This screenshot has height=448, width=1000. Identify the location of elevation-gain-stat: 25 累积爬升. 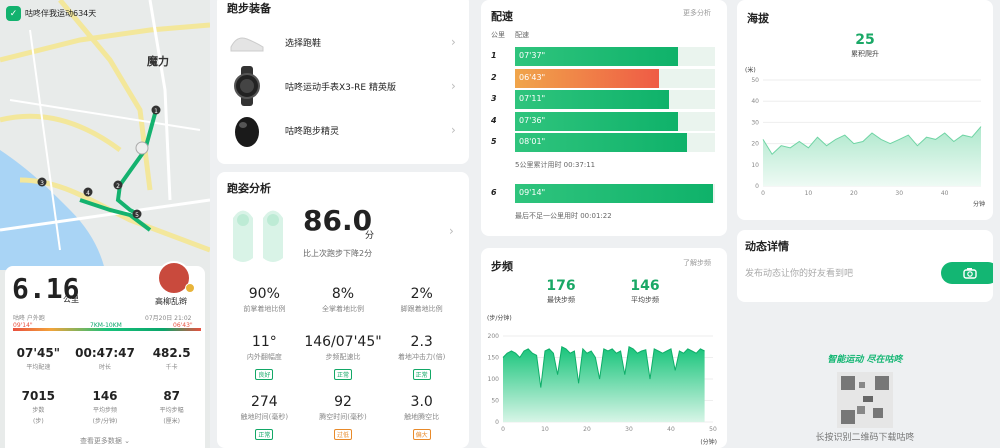
(865, 45).